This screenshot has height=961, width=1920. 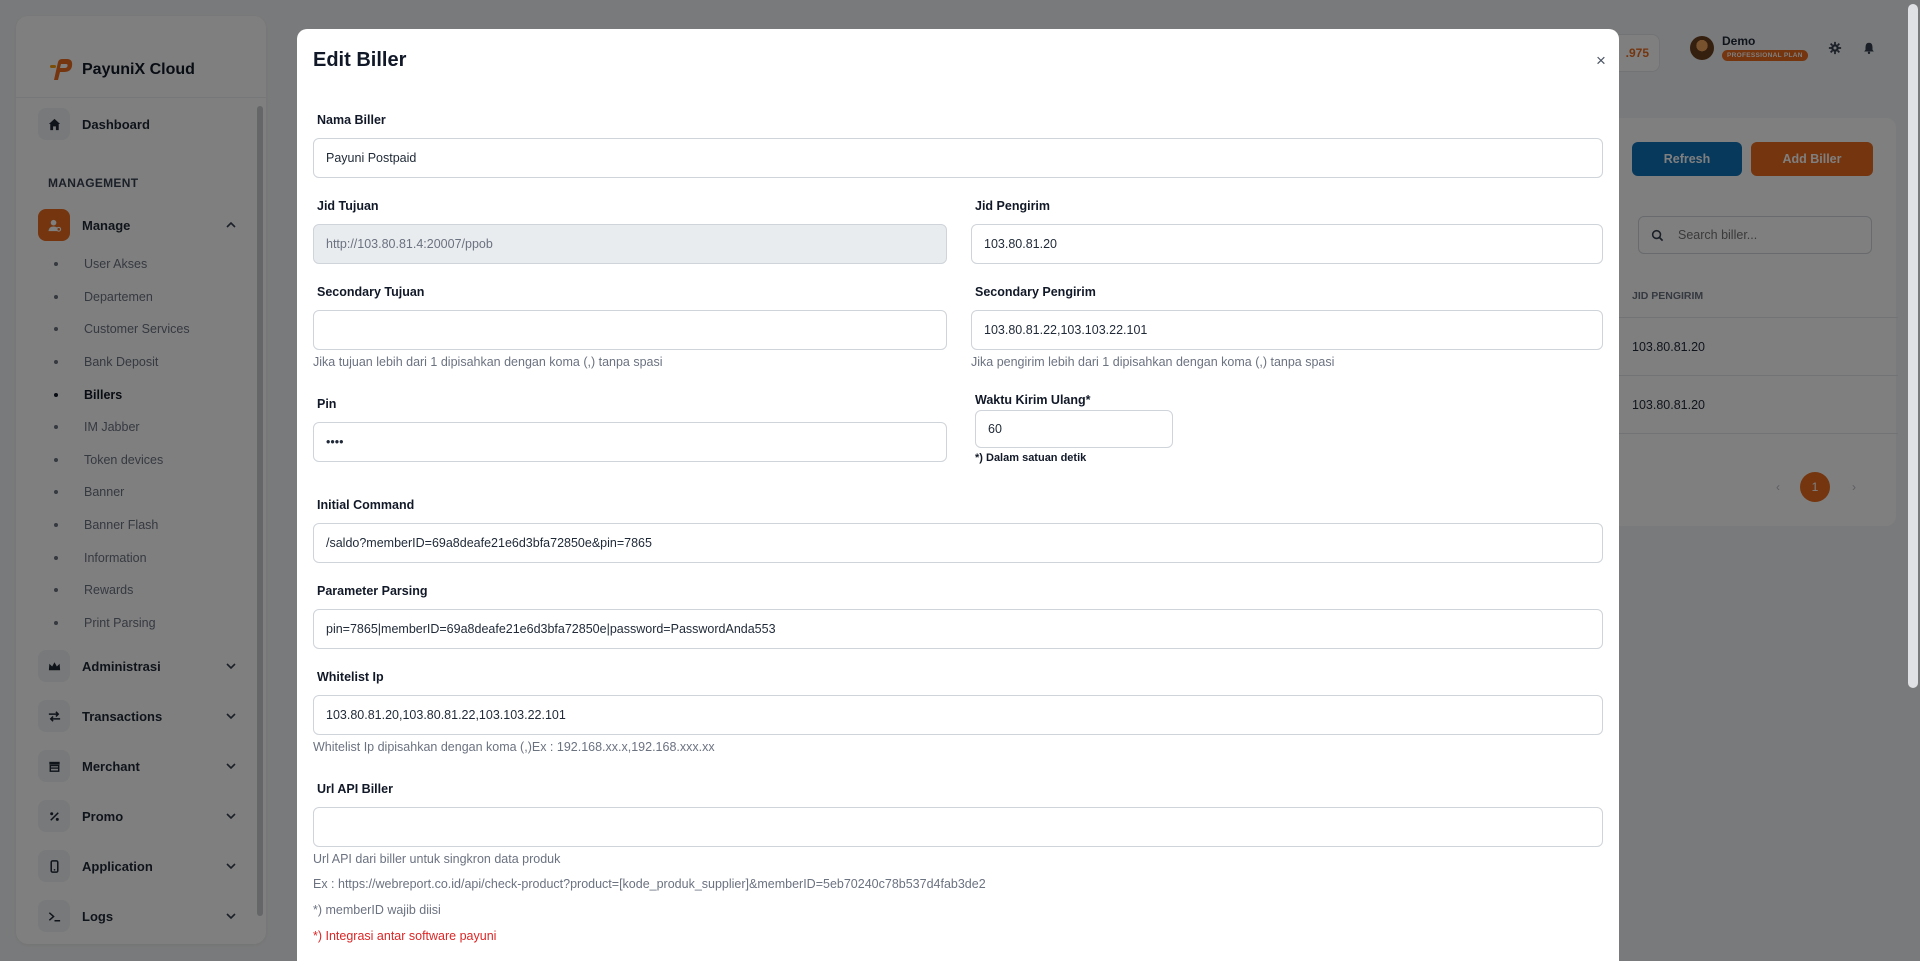 I want to click on url-api-member-note: *) memberID wajib diisi, so click(x=377, y=910).